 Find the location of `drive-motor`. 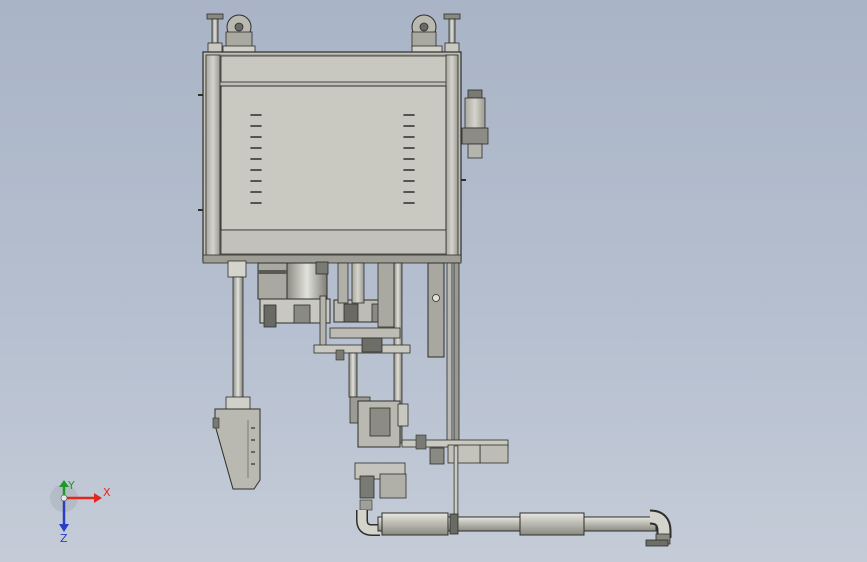

drive-motor is located at coordinates (293, 280).